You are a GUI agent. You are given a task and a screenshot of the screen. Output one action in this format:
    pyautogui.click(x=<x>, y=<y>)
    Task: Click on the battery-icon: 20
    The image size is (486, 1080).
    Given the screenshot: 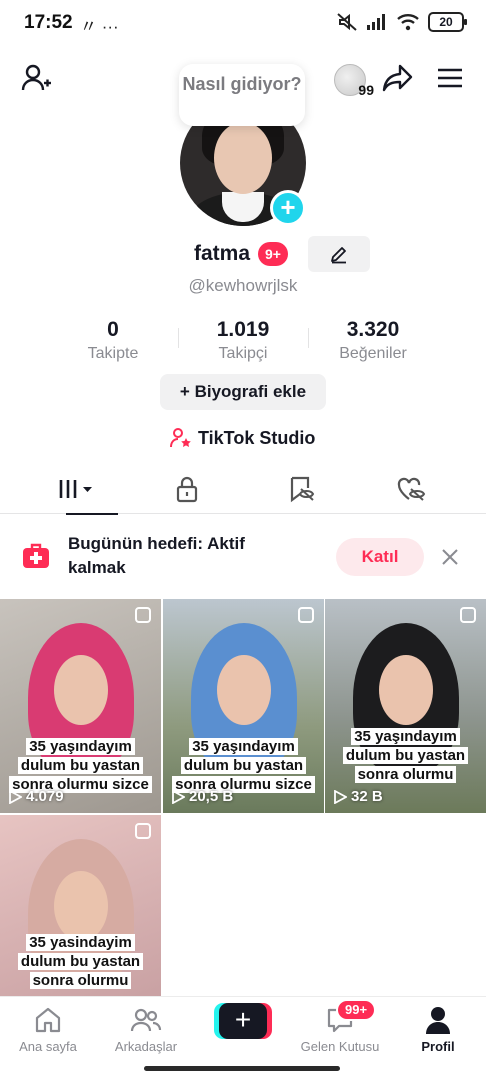 What is the action you would take?
    pyautogui.click(x=447, y=22)
    